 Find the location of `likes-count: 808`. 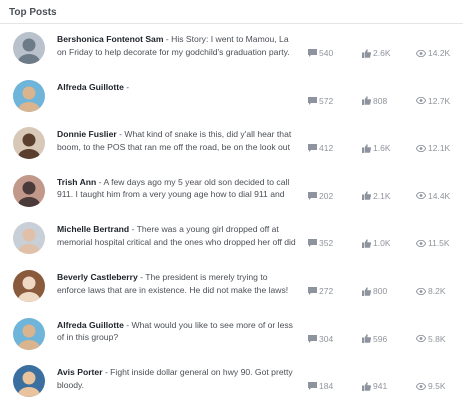

likes-count: 808 is located at coordinates (374, 101).